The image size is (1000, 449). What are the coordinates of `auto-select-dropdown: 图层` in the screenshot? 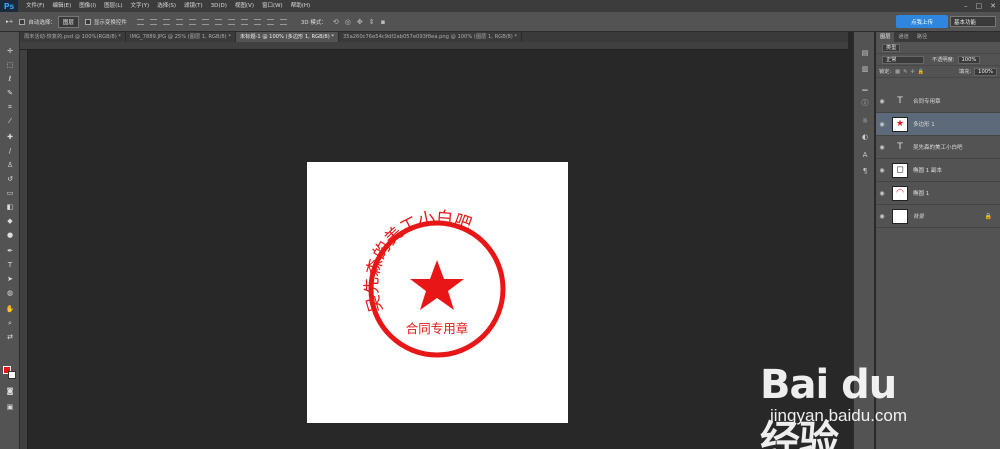 It's located at (68, 21).